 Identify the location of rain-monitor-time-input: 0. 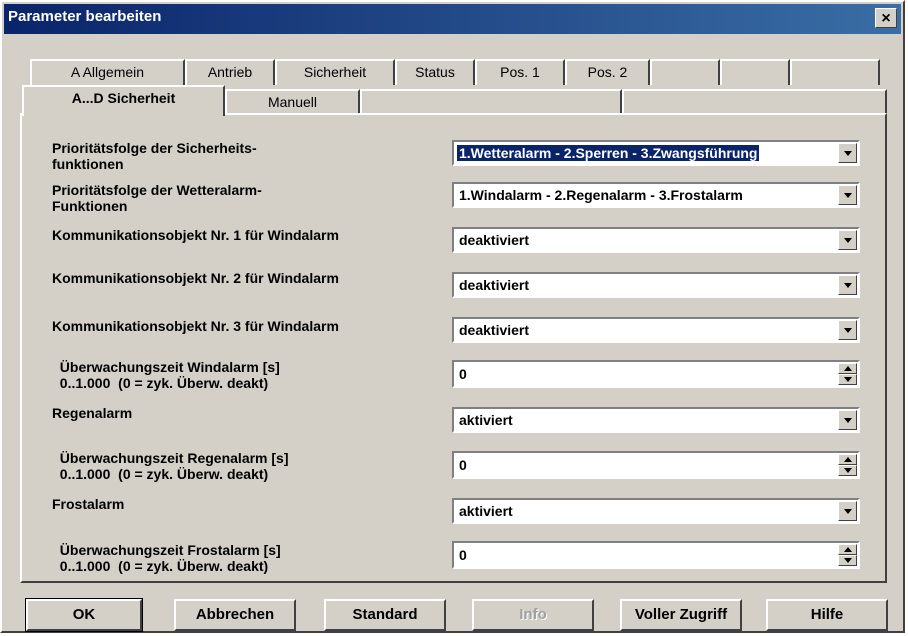
(656, 465).